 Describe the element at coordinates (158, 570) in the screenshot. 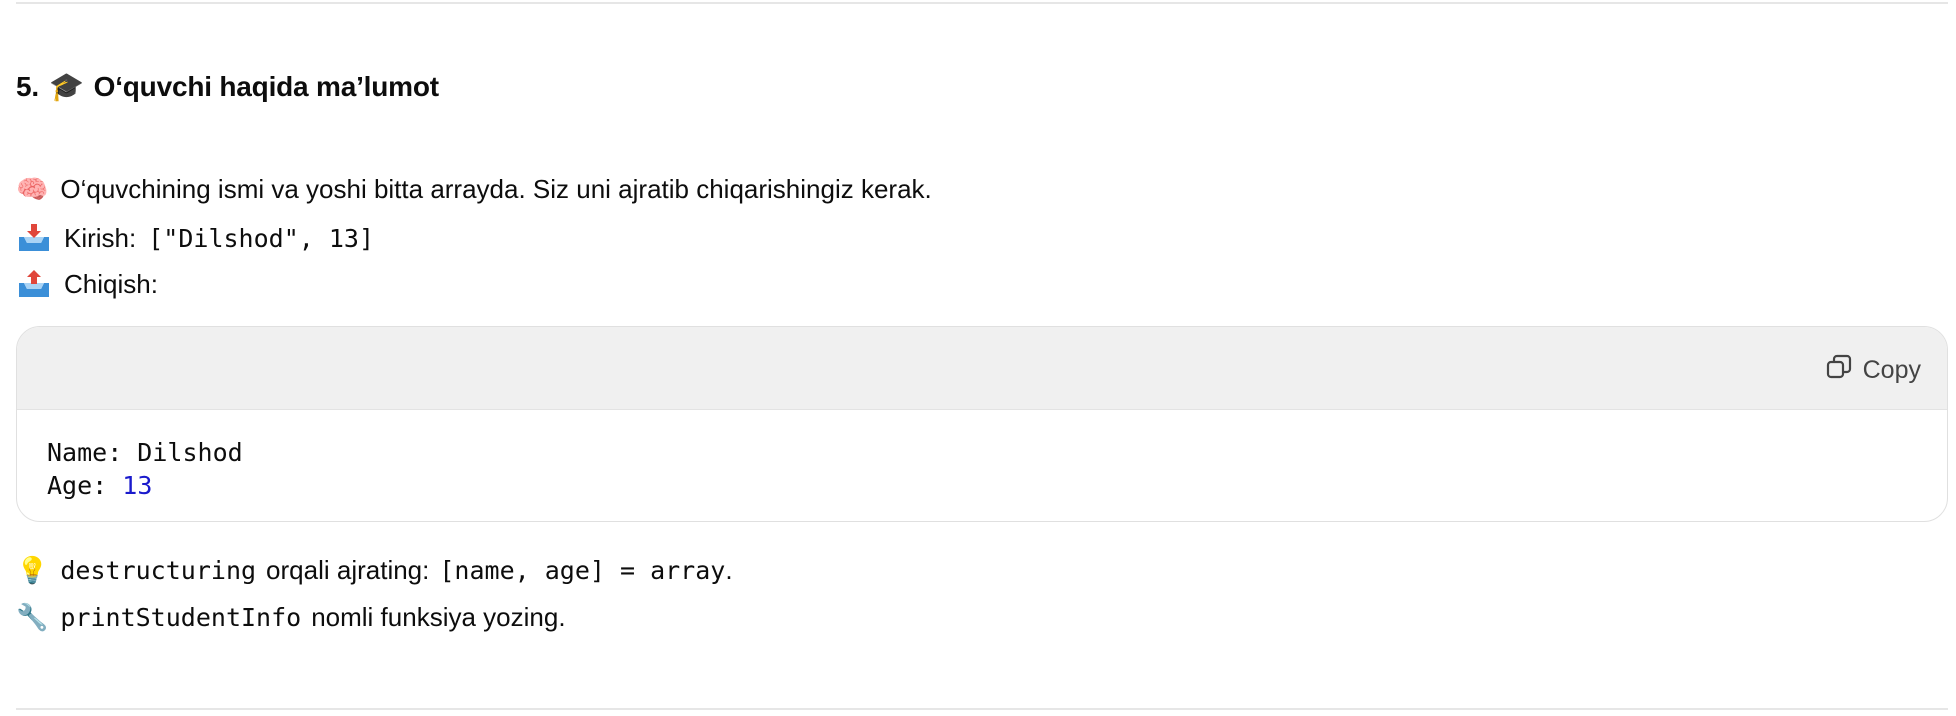

I see `hint-code-destructuring: destructuring` at that location.